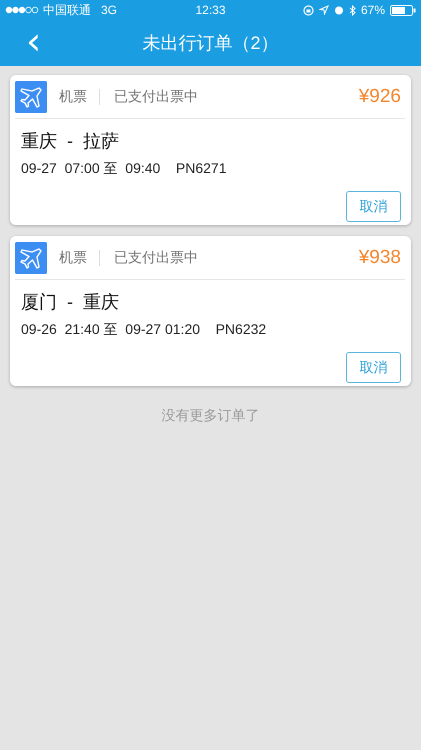  Describe the element at coordinates (144, 330) in the screenshot. I see `flight-details: 09-26 21:40 至 09-27 01:20 PN6232` at that location.